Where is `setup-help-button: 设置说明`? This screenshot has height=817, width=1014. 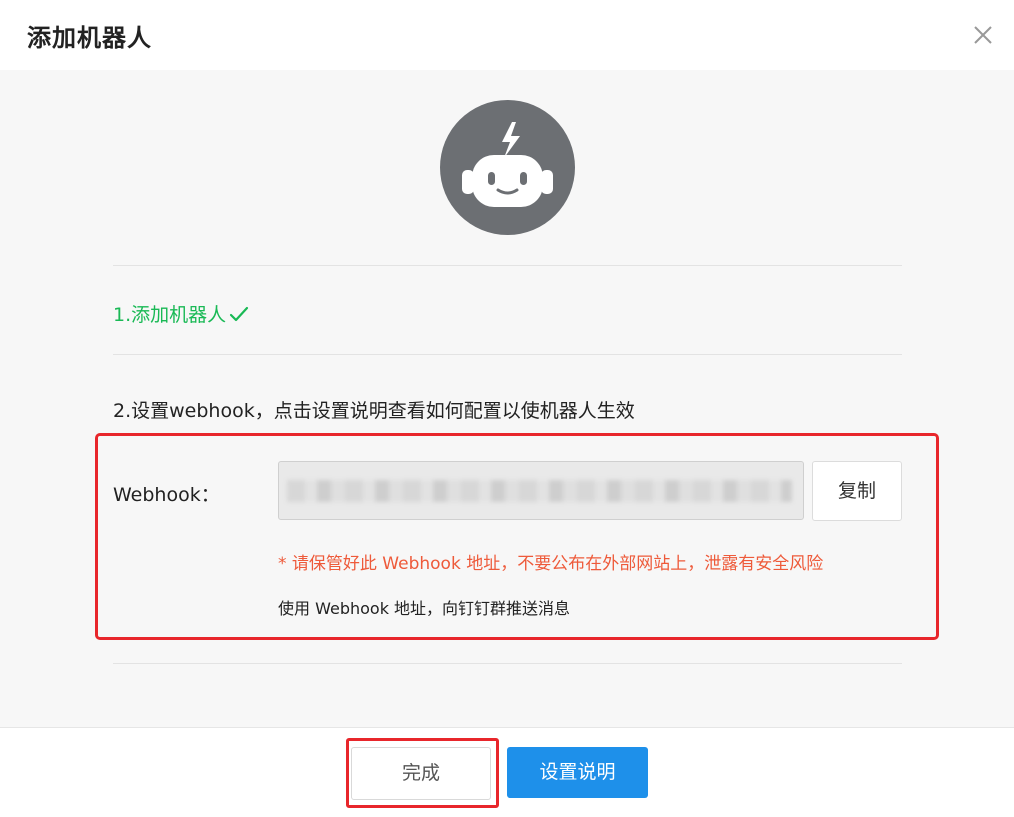 setup-help-button: 设置说明 is located at coordinates (577, 772).